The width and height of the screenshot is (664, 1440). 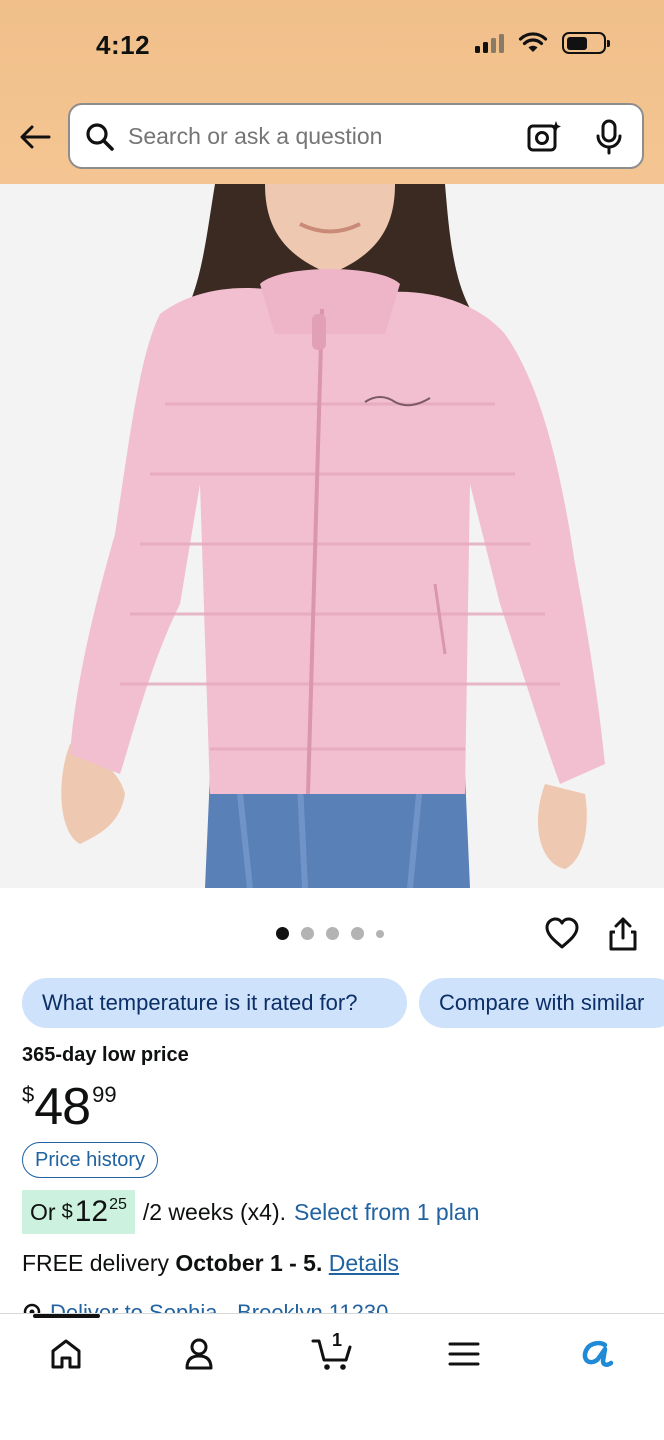 I want to click on installment-currency: $, so click(x=67, y=1211).